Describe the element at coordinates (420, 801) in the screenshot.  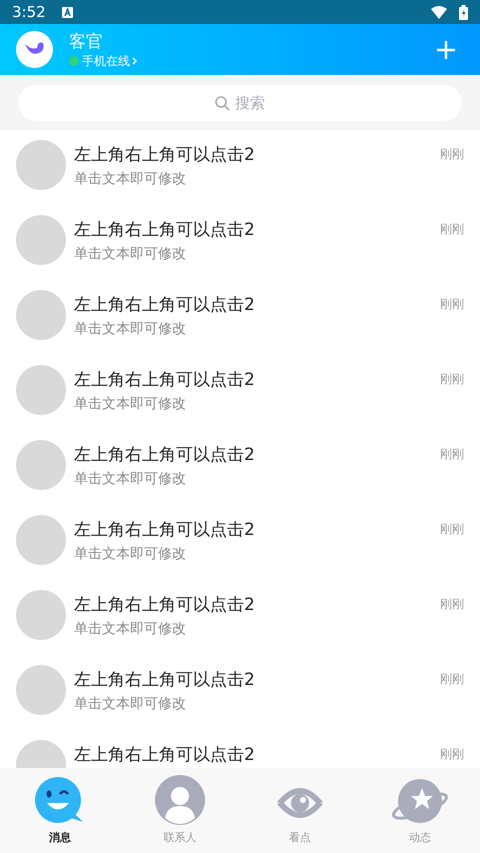
I see `planet-star-icon` at that location.